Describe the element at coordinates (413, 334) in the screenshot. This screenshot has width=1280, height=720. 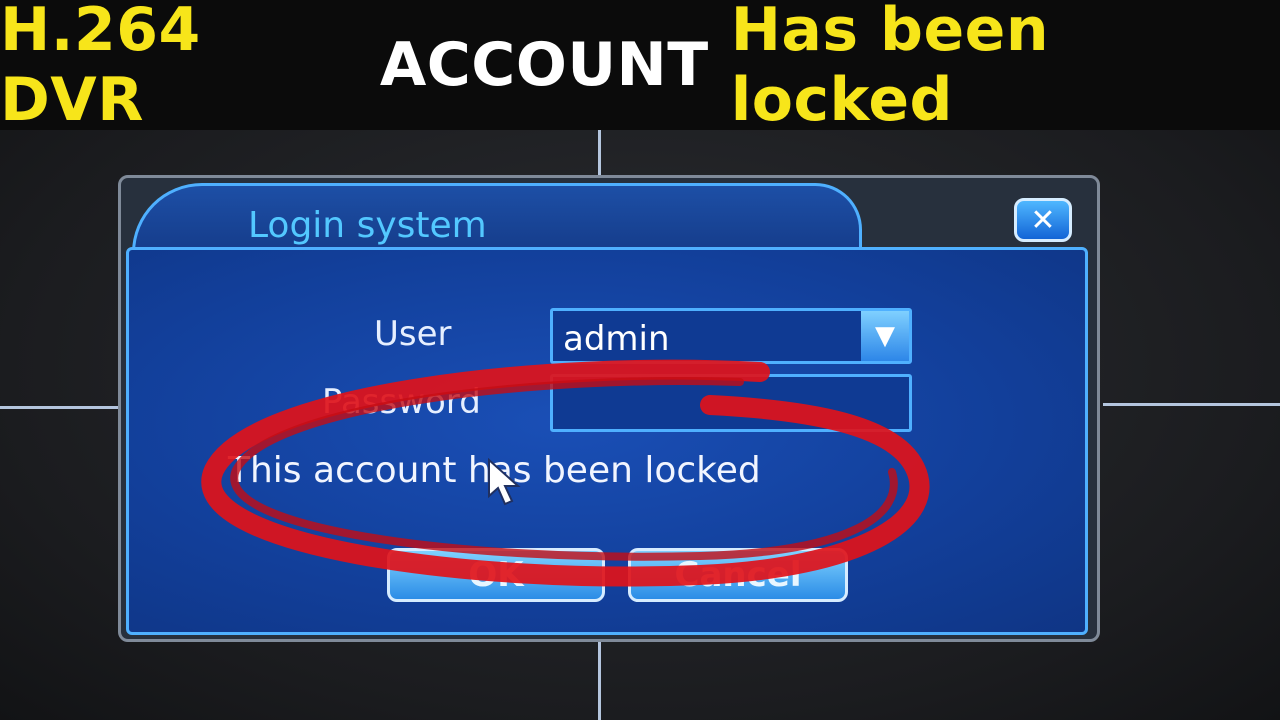
I see `user-label: User` at that location.